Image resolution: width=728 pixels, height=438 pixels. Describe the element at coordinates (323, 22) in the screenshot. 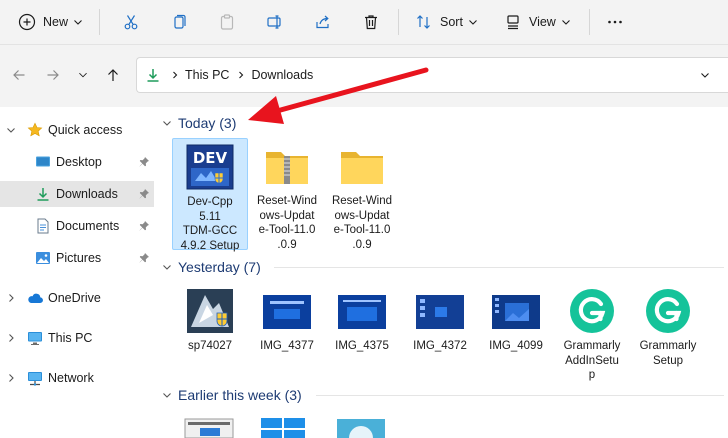

I see `share-button` at that location.